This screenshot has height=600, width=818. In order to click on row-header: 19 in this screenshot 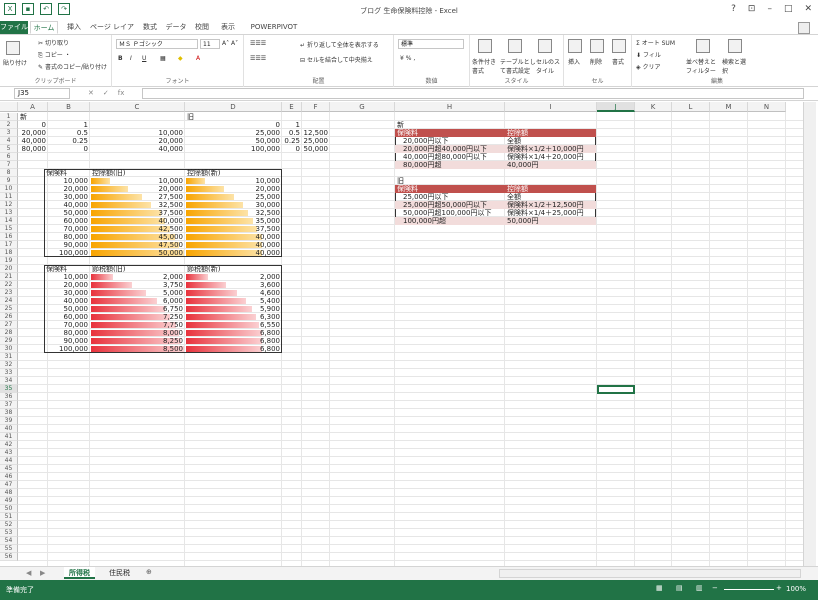, I will do `click(9, 261)`.